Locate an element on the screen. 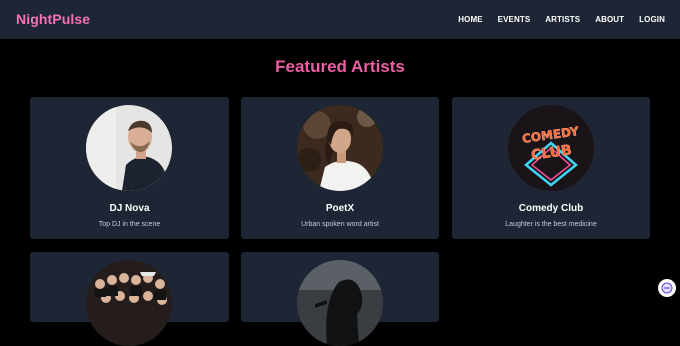 Image resolution: width=680 pixels, height=346 pixels. artist-description: Laughter is the best medicine is located at coordinates (551, 224).